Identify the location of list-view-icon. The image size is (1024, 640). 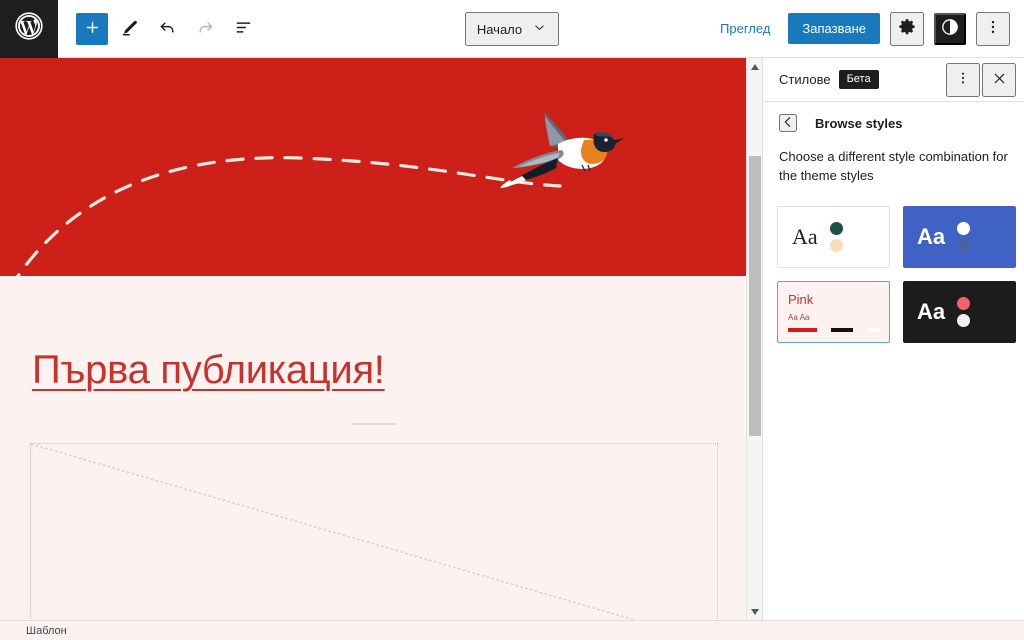
(243, 29).